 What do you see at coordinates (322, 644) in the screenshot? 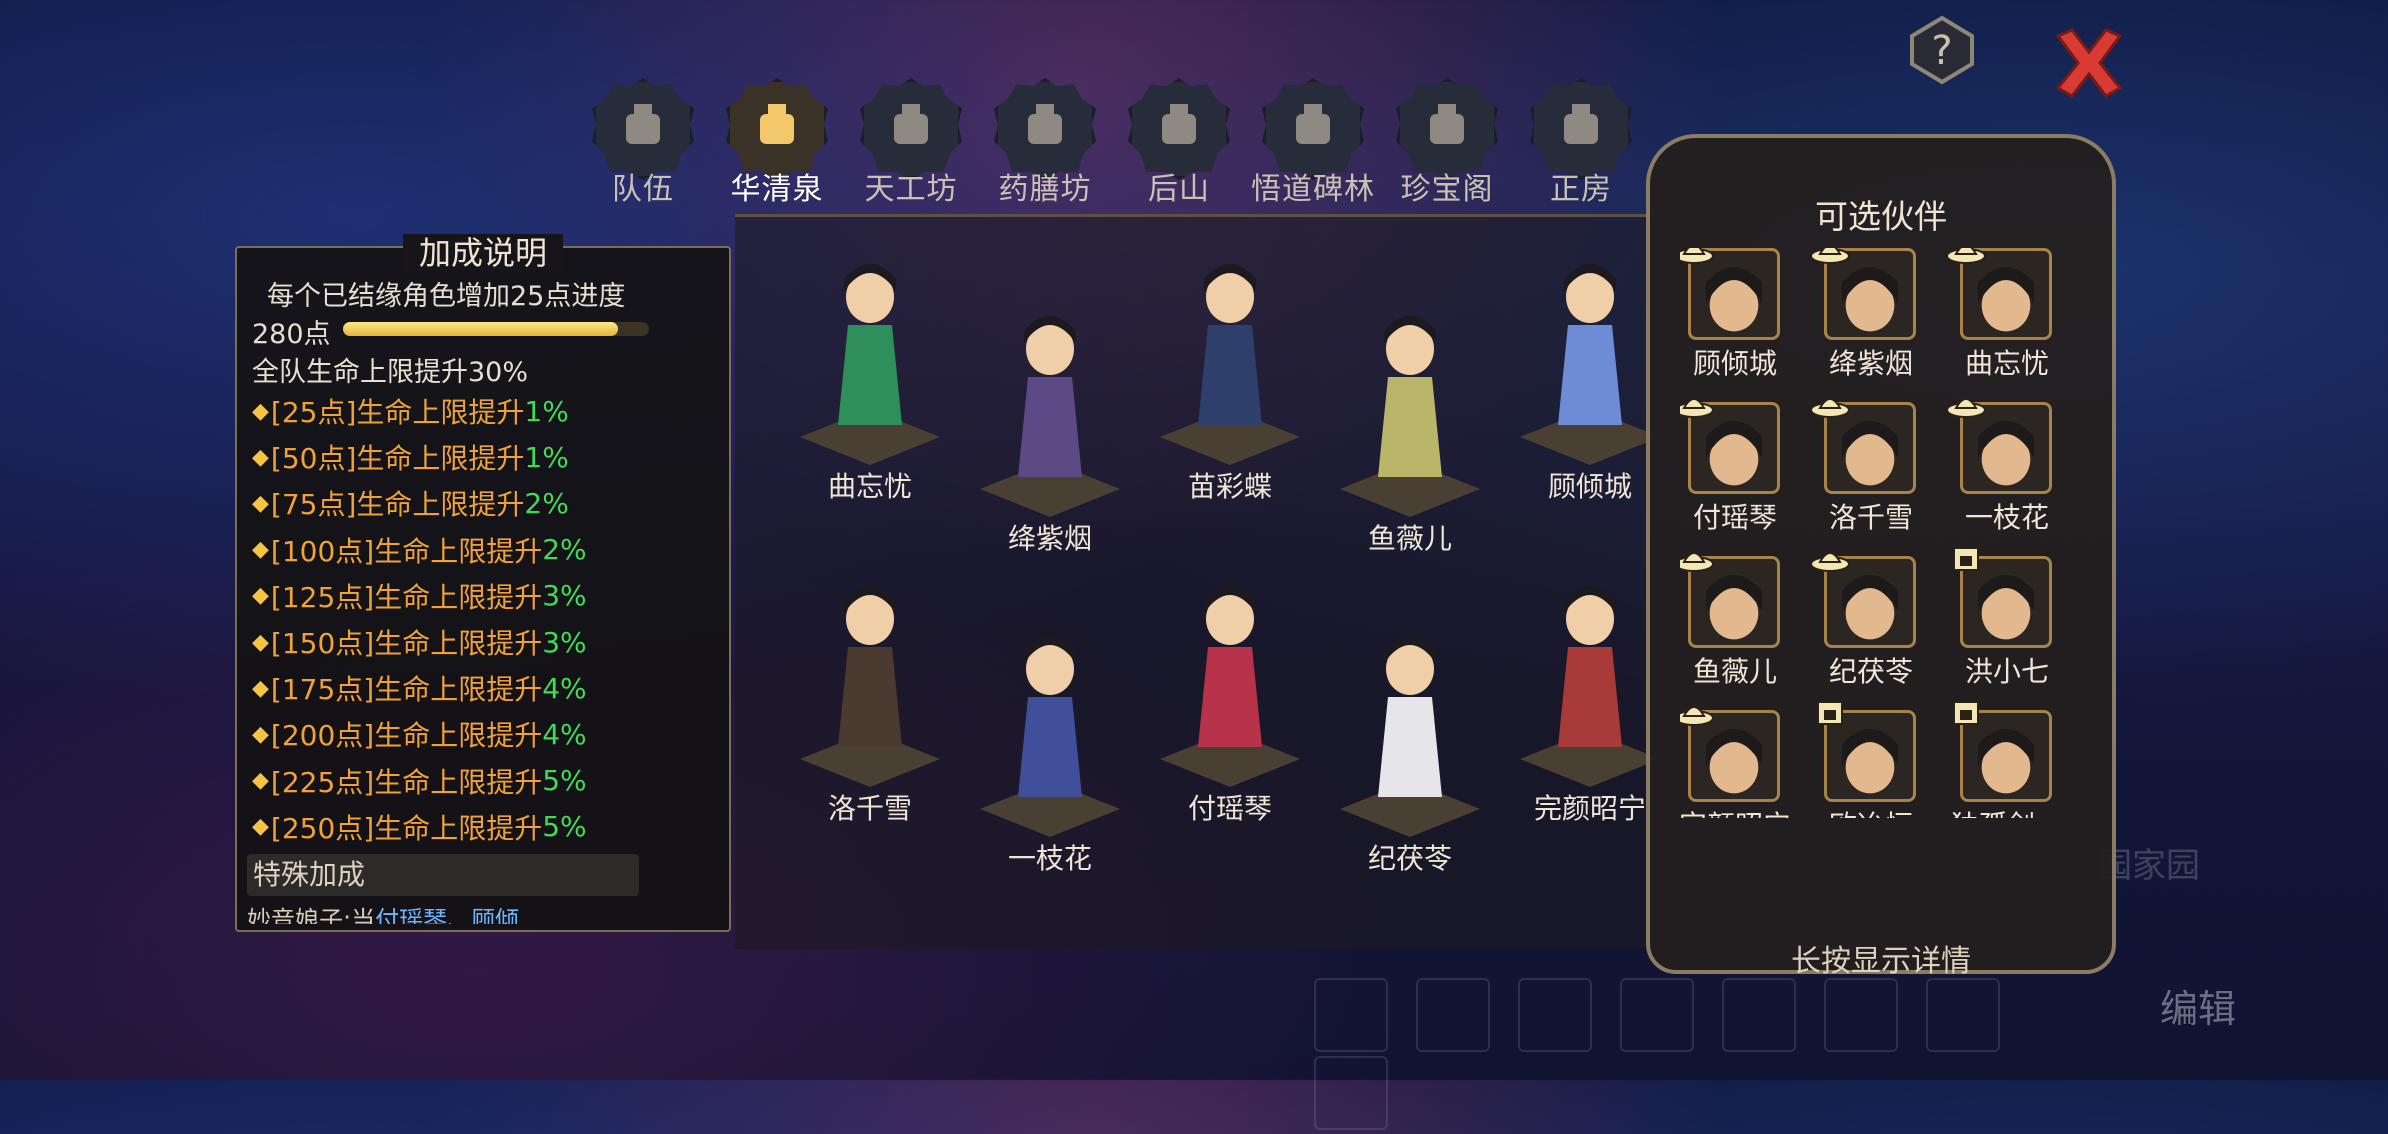
I see `tier-threshold: [150点]` at bounding box center [322, 644].